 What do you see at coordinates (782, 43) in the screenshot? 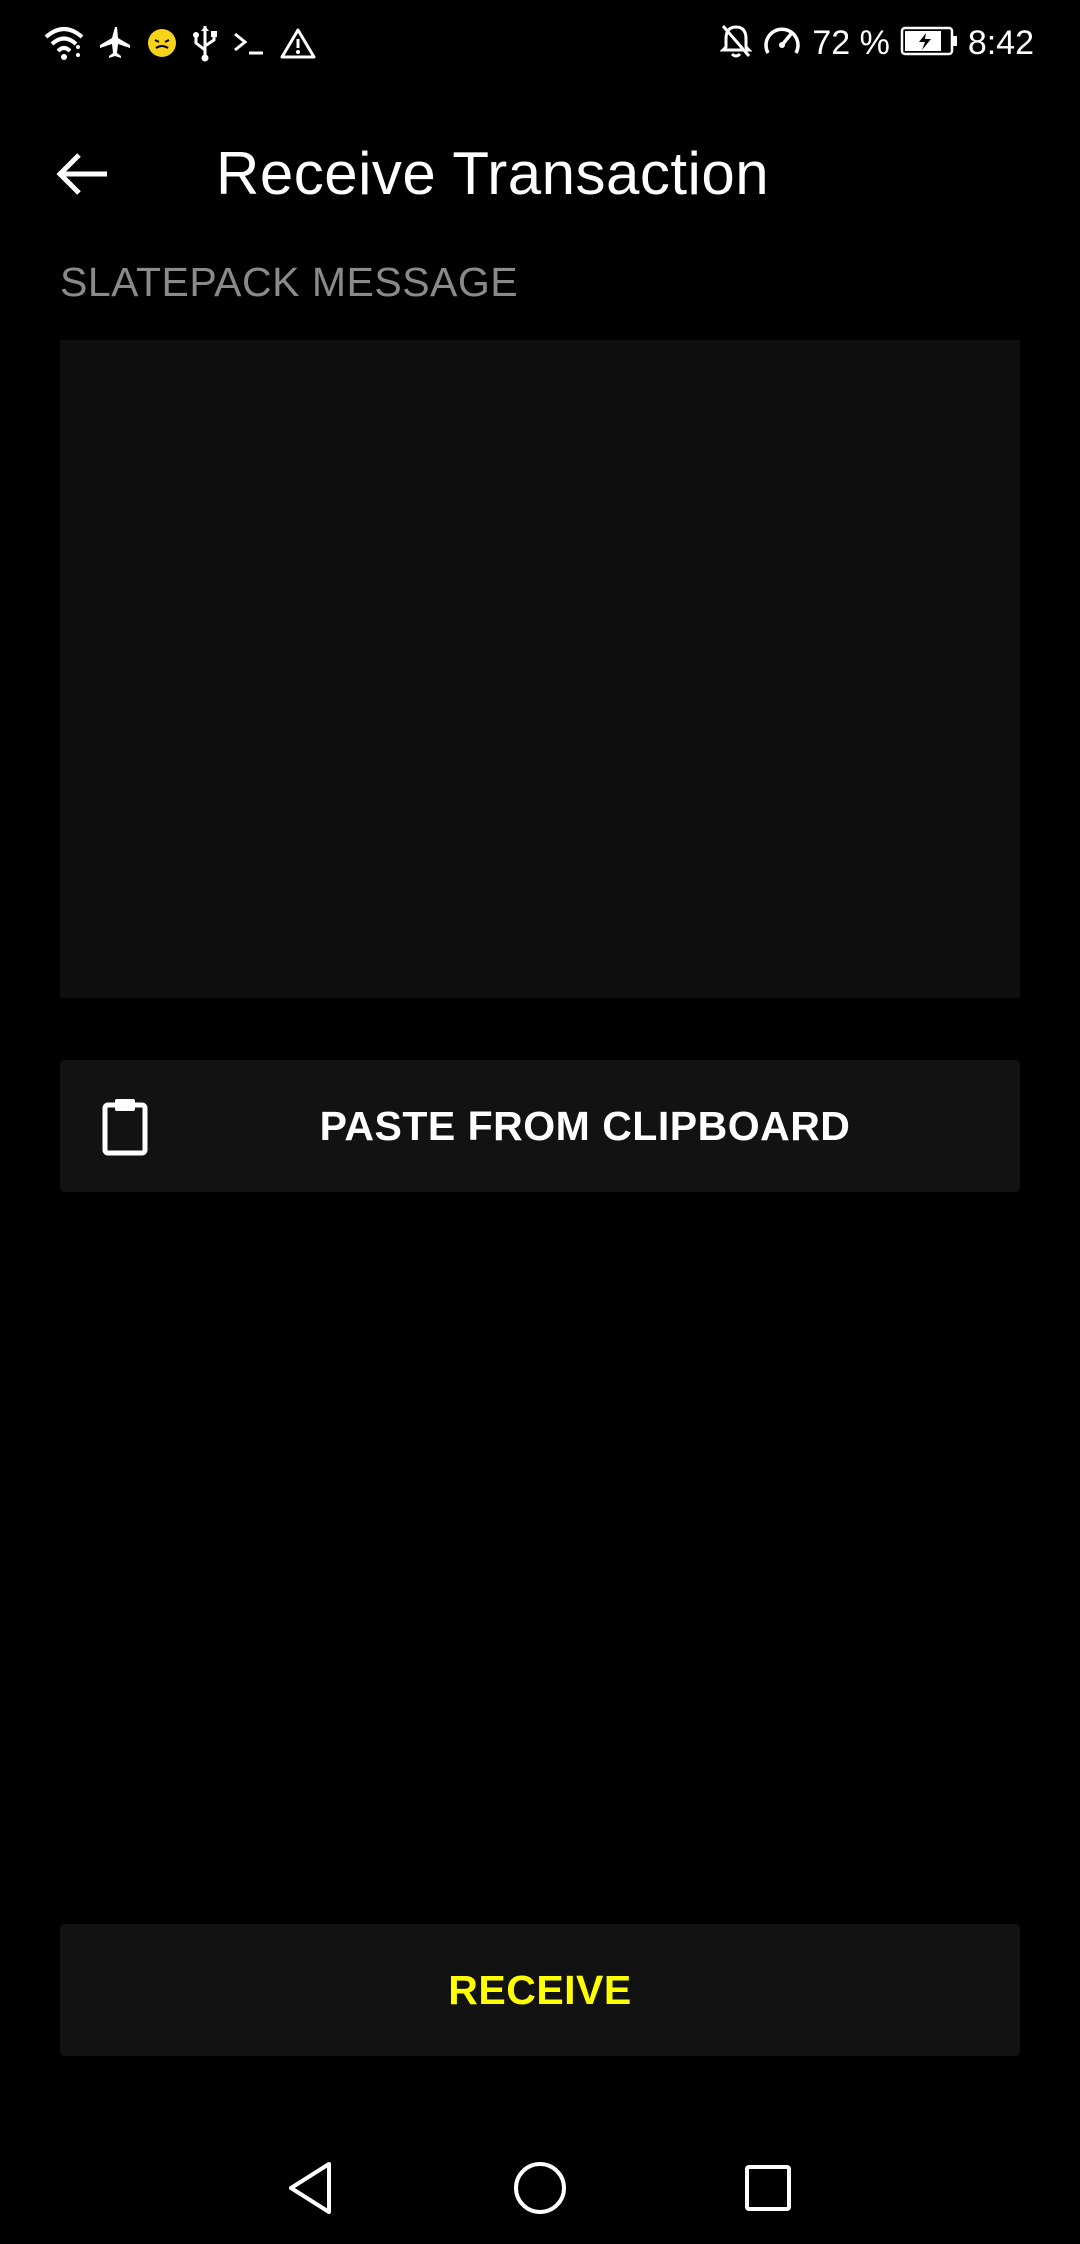
I see `speedometer-icon` at bounding box center [782, 43].